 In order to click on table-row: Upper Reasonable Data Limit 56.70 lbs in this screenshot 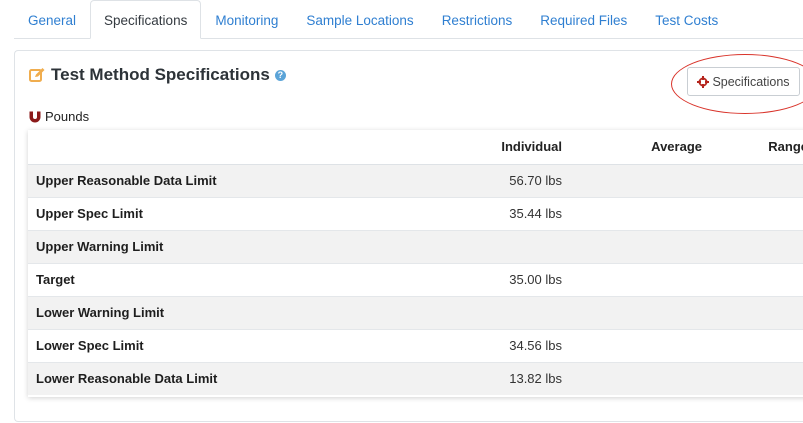, I will do `click(415, 180)`.